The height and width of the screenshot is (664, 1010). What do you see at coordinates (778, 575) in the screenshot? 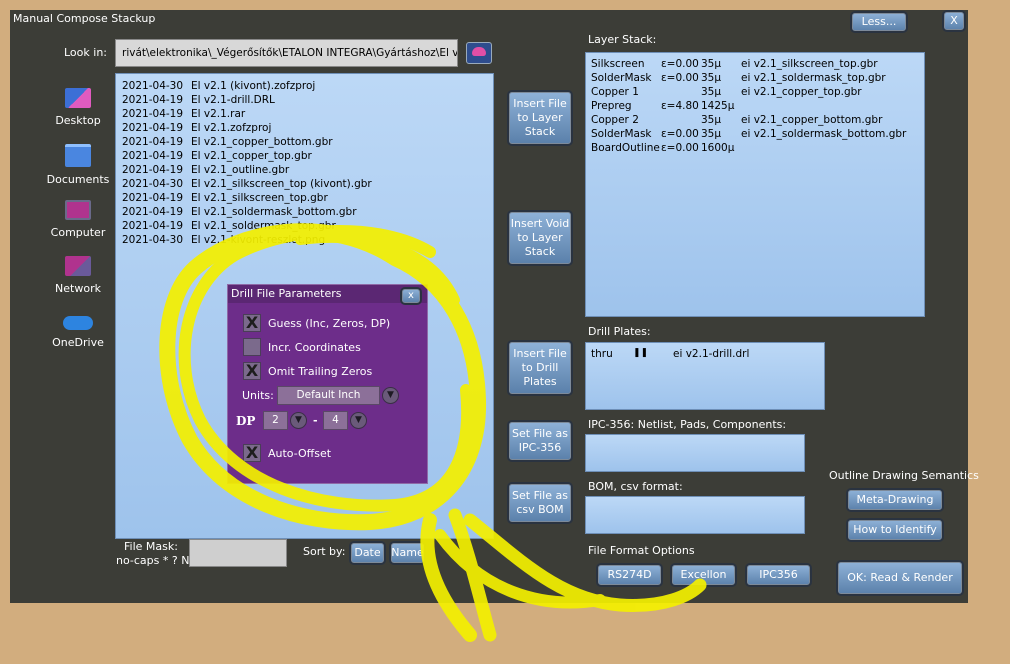
I see `ipc356-button: IPC356` at bounding box center [778, 575].